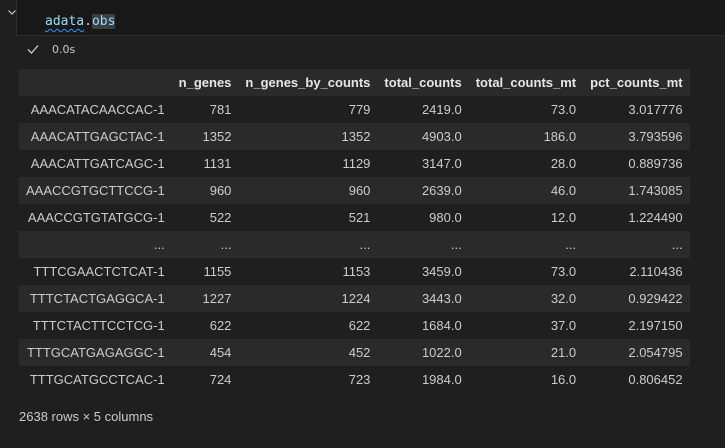 The width and height of the screenshot is (725, 448). What do you see at coordinates (441, 379) in the screenshot?
I see `table-cell: 1984.0` at bounding box center [441, 379].